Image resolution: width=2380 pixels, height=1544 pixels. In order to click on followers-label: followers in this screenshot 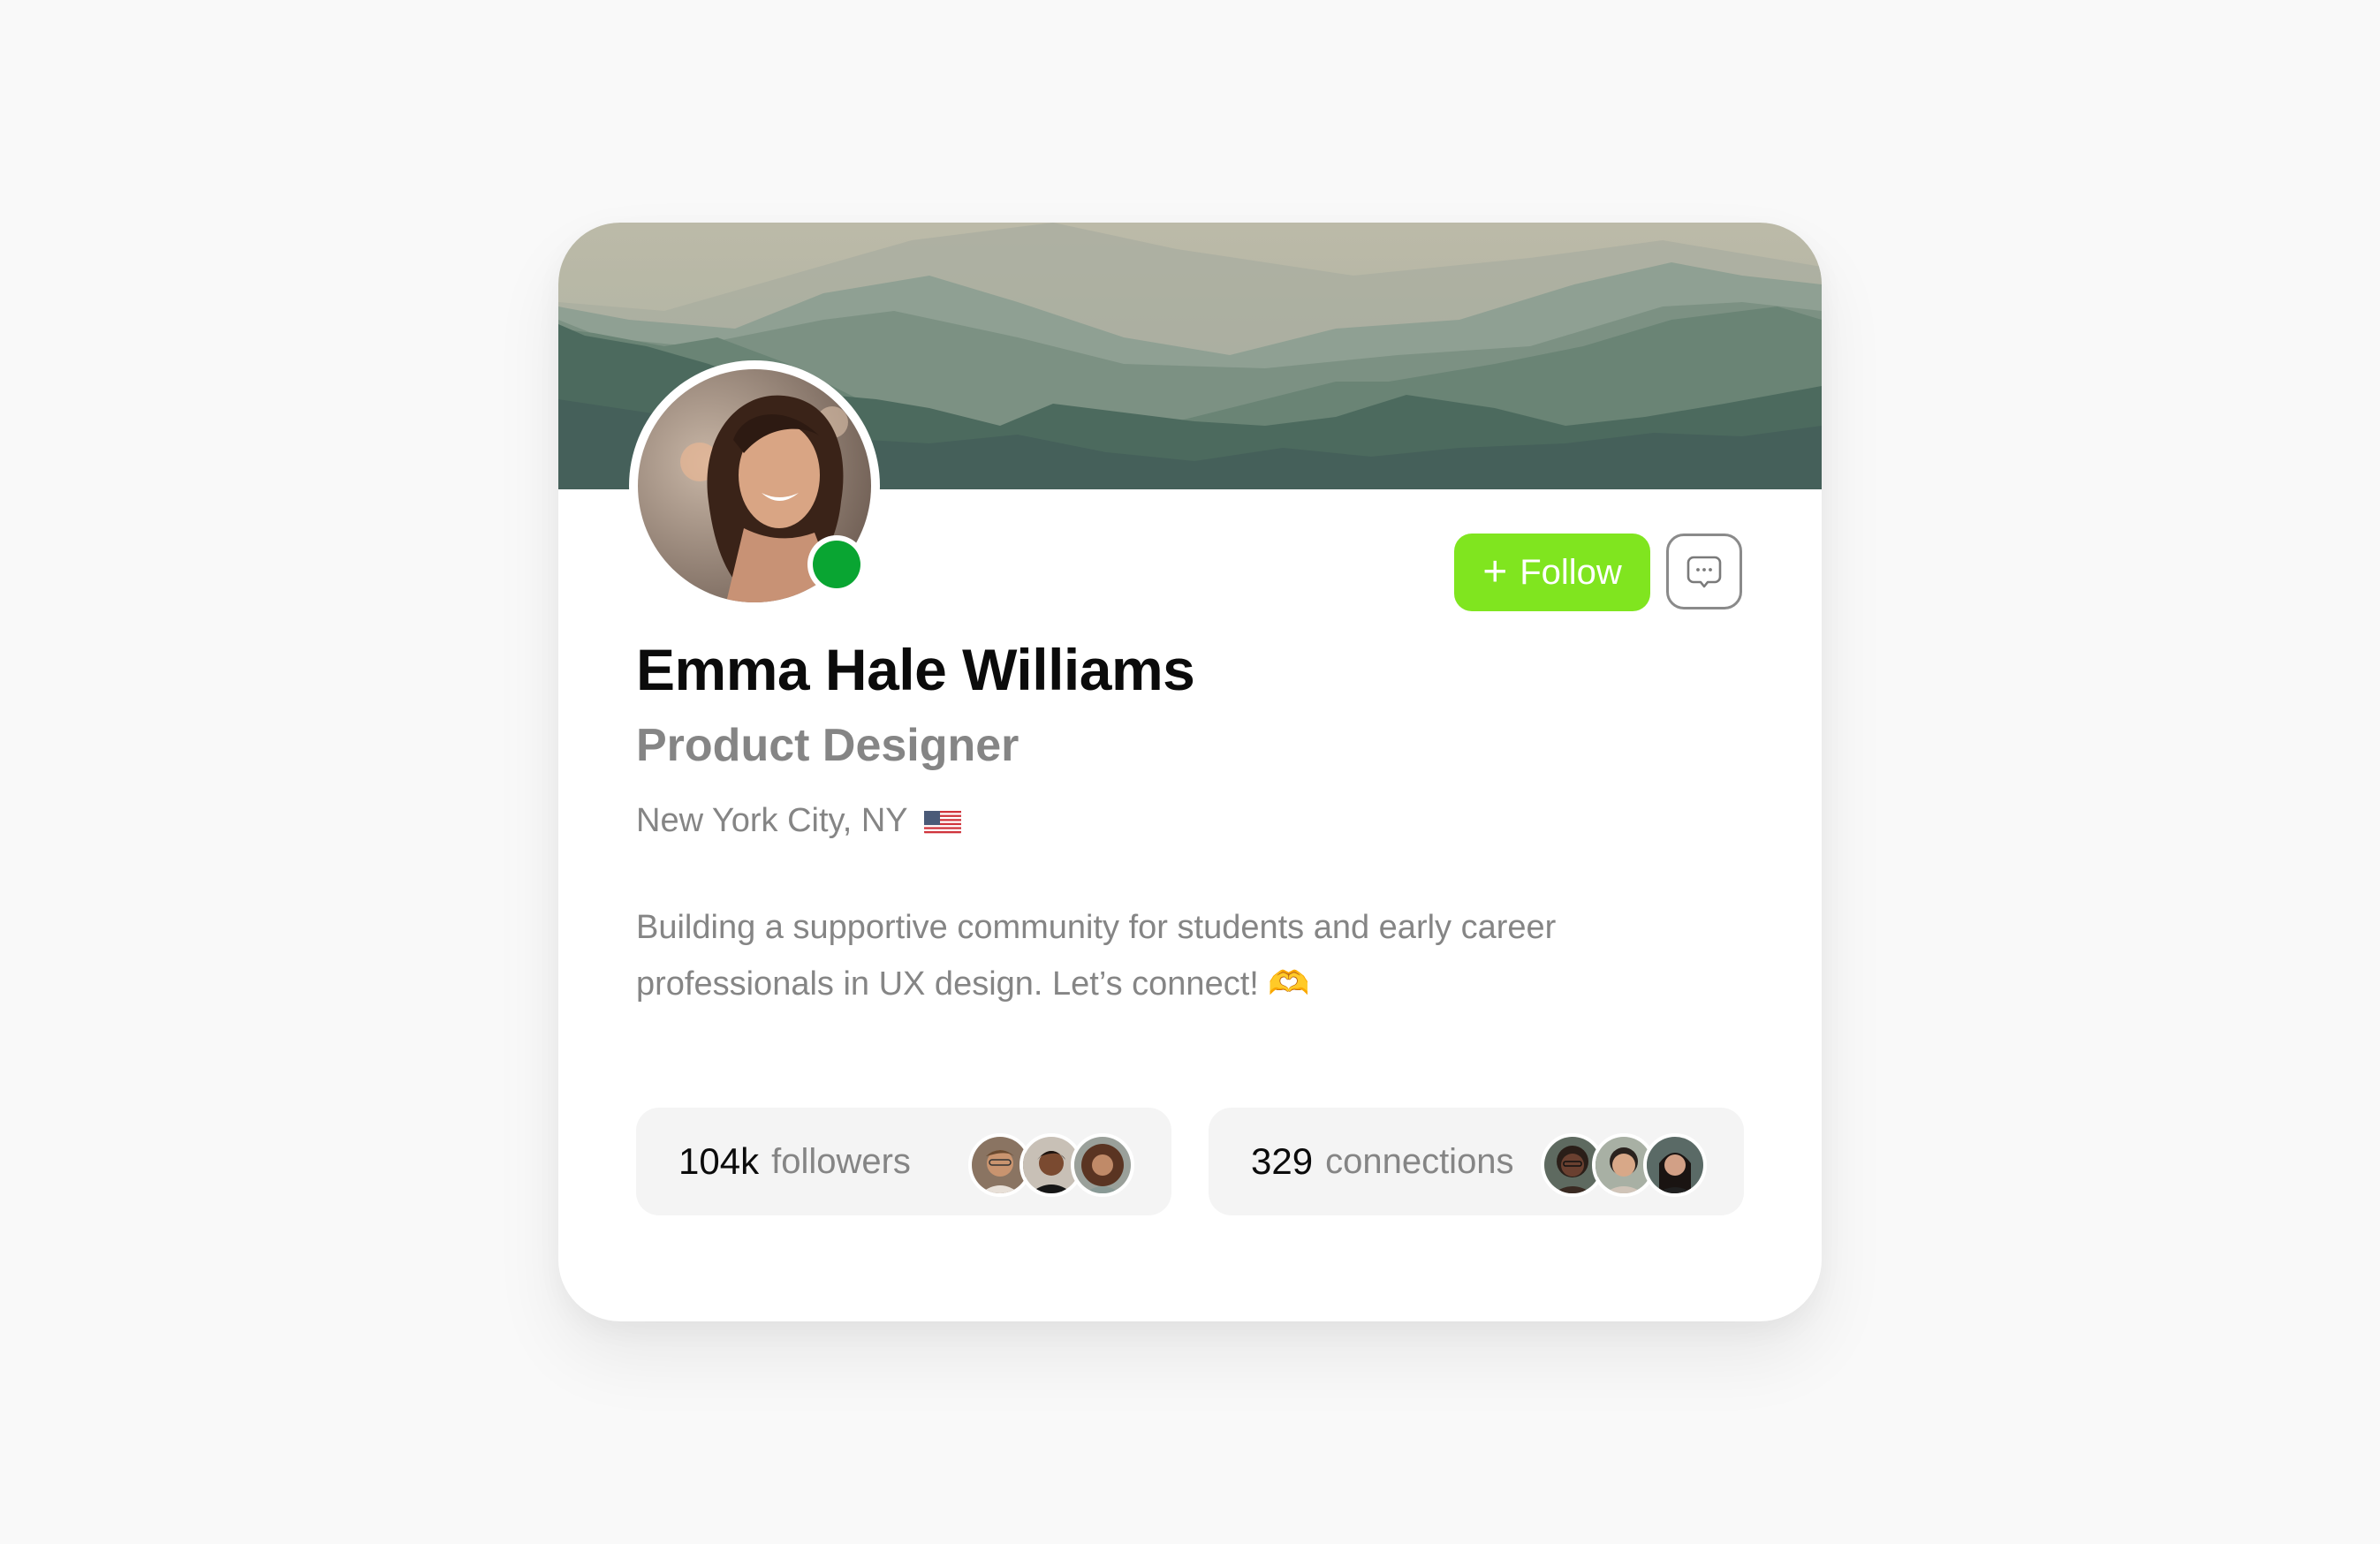, I will do `click(841, 1161)`.